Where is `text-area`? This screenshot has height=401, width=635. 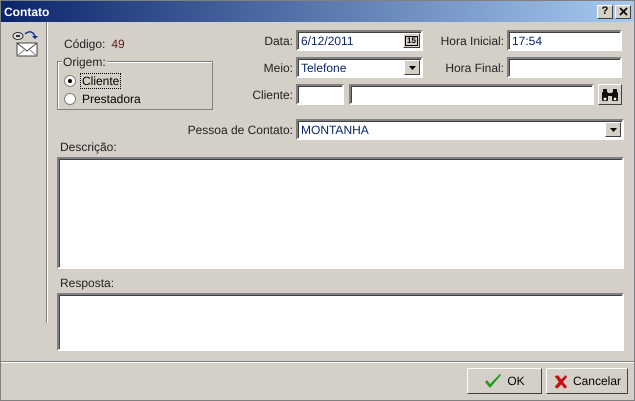
text-area is located at coordinates (340, 322).